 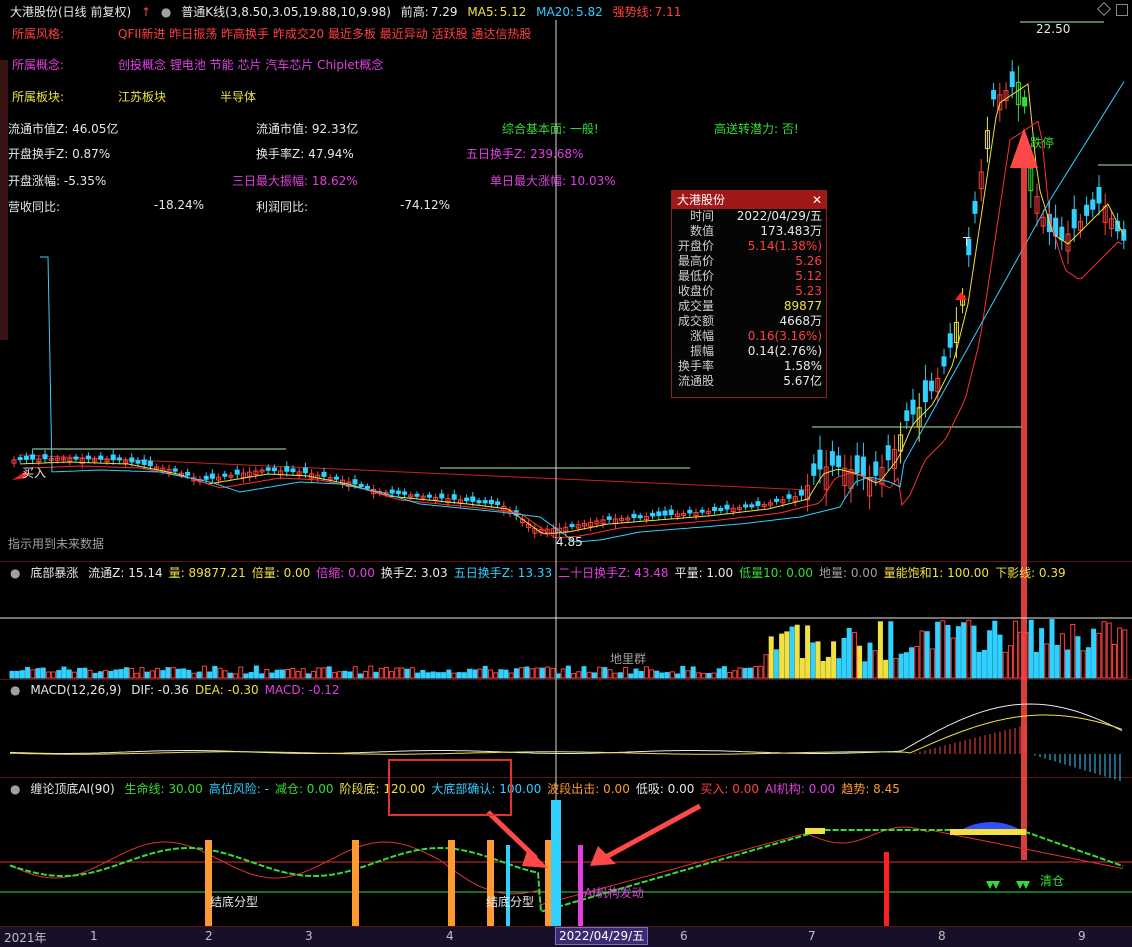 I want to click on tooltip-row: 成交额 4668万, so click(x=749, y=321).